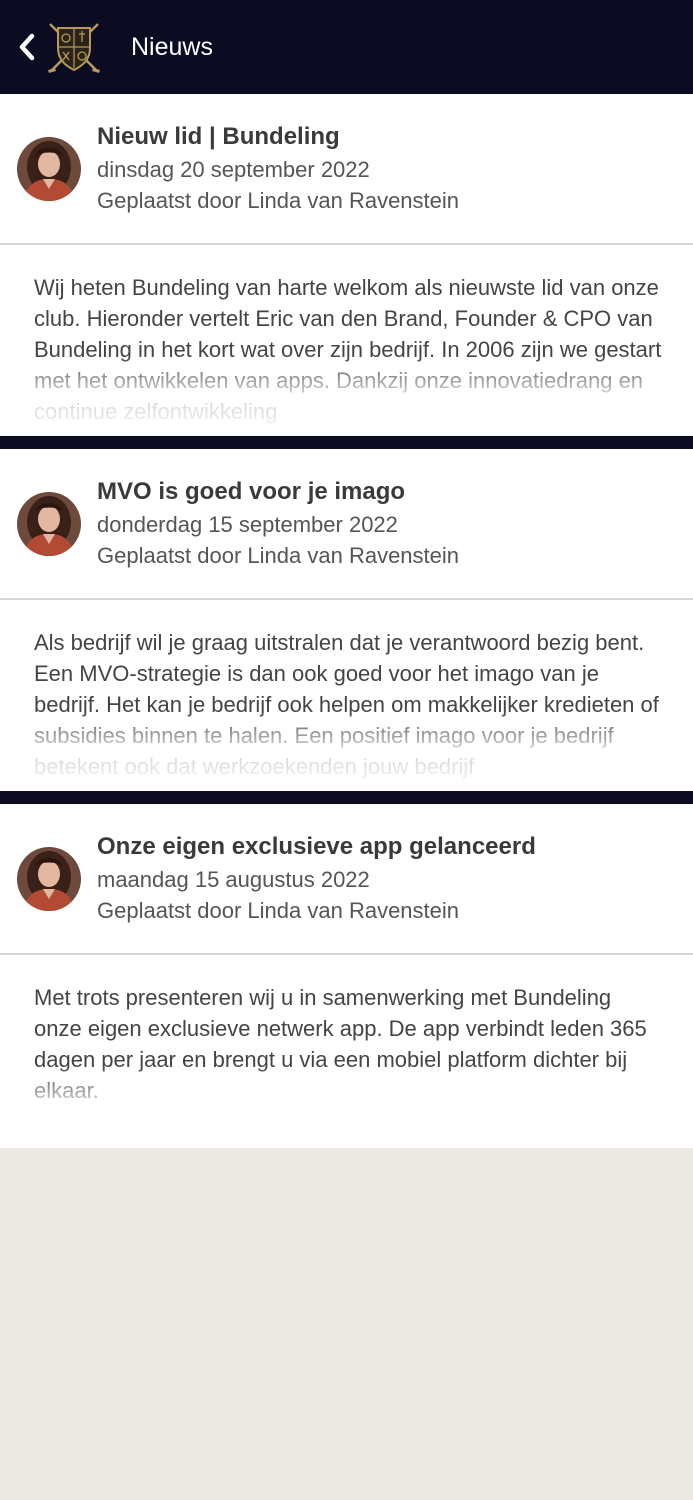 This screenshot has width=693, height=1500. Describe the element at coordinates (233, 879) in the screenshot. I see `news-date: maandag 15 augustus 2022` at that location.